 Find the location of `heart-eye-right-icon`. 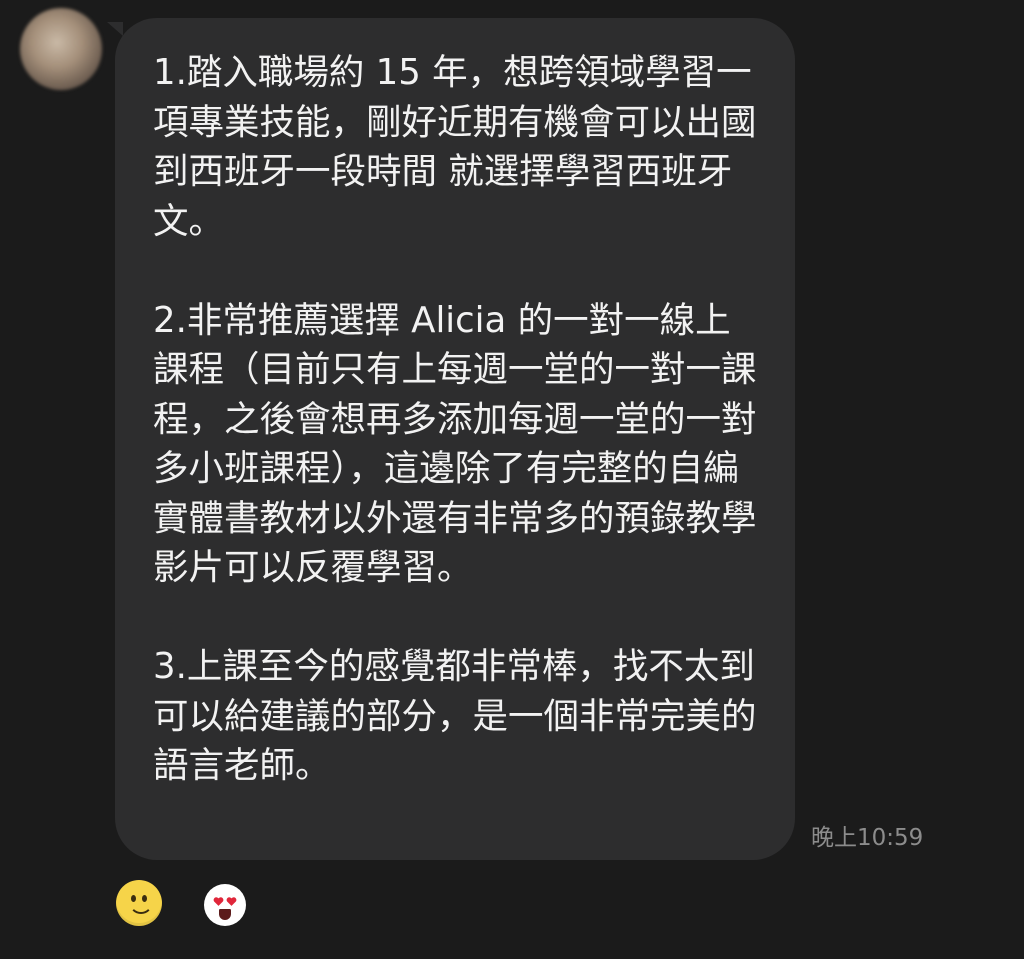

heart-eye-right-icon is located at coordinates (231, 901).